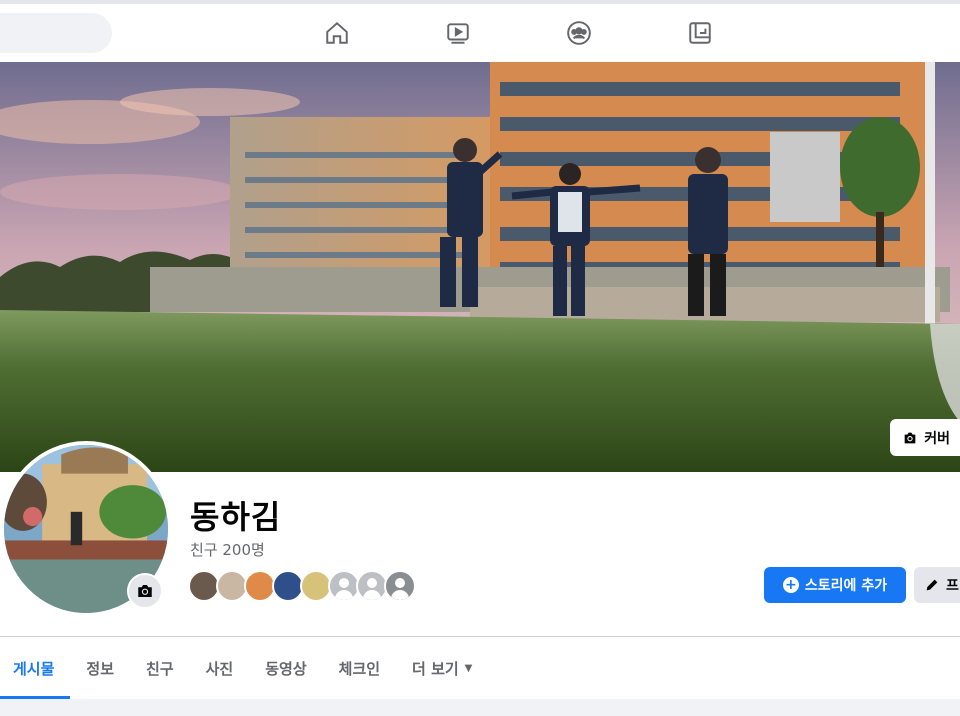 The height and width of the screenshot is (716, 960). What do you see at coordinates (790, 585) in the screenshot?
I see `plus-icon: +` at bounding box center [790, 585].